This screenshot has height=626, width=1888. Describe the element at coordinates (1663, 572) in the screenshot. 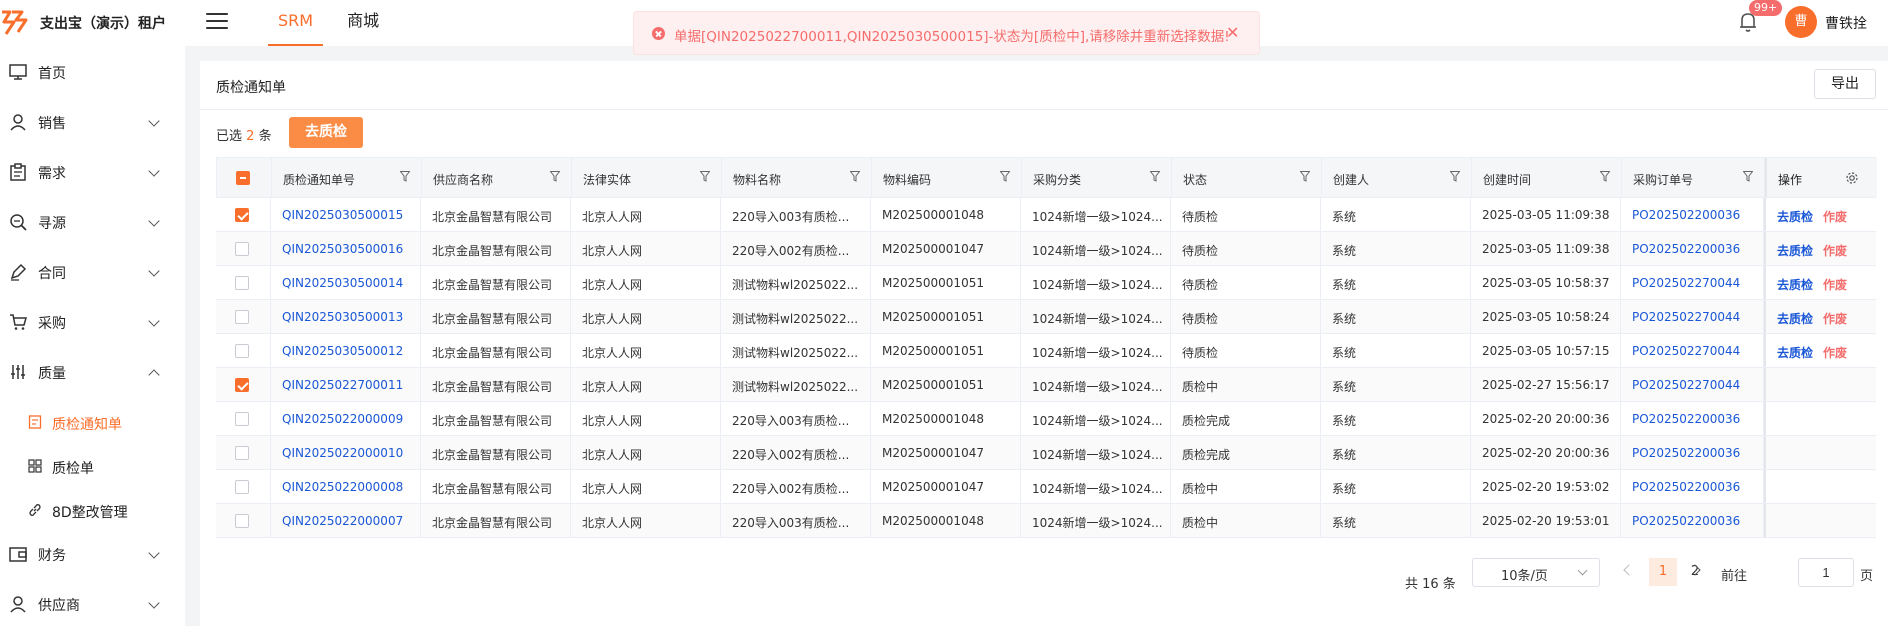

I see `page-1: 1` at that location.